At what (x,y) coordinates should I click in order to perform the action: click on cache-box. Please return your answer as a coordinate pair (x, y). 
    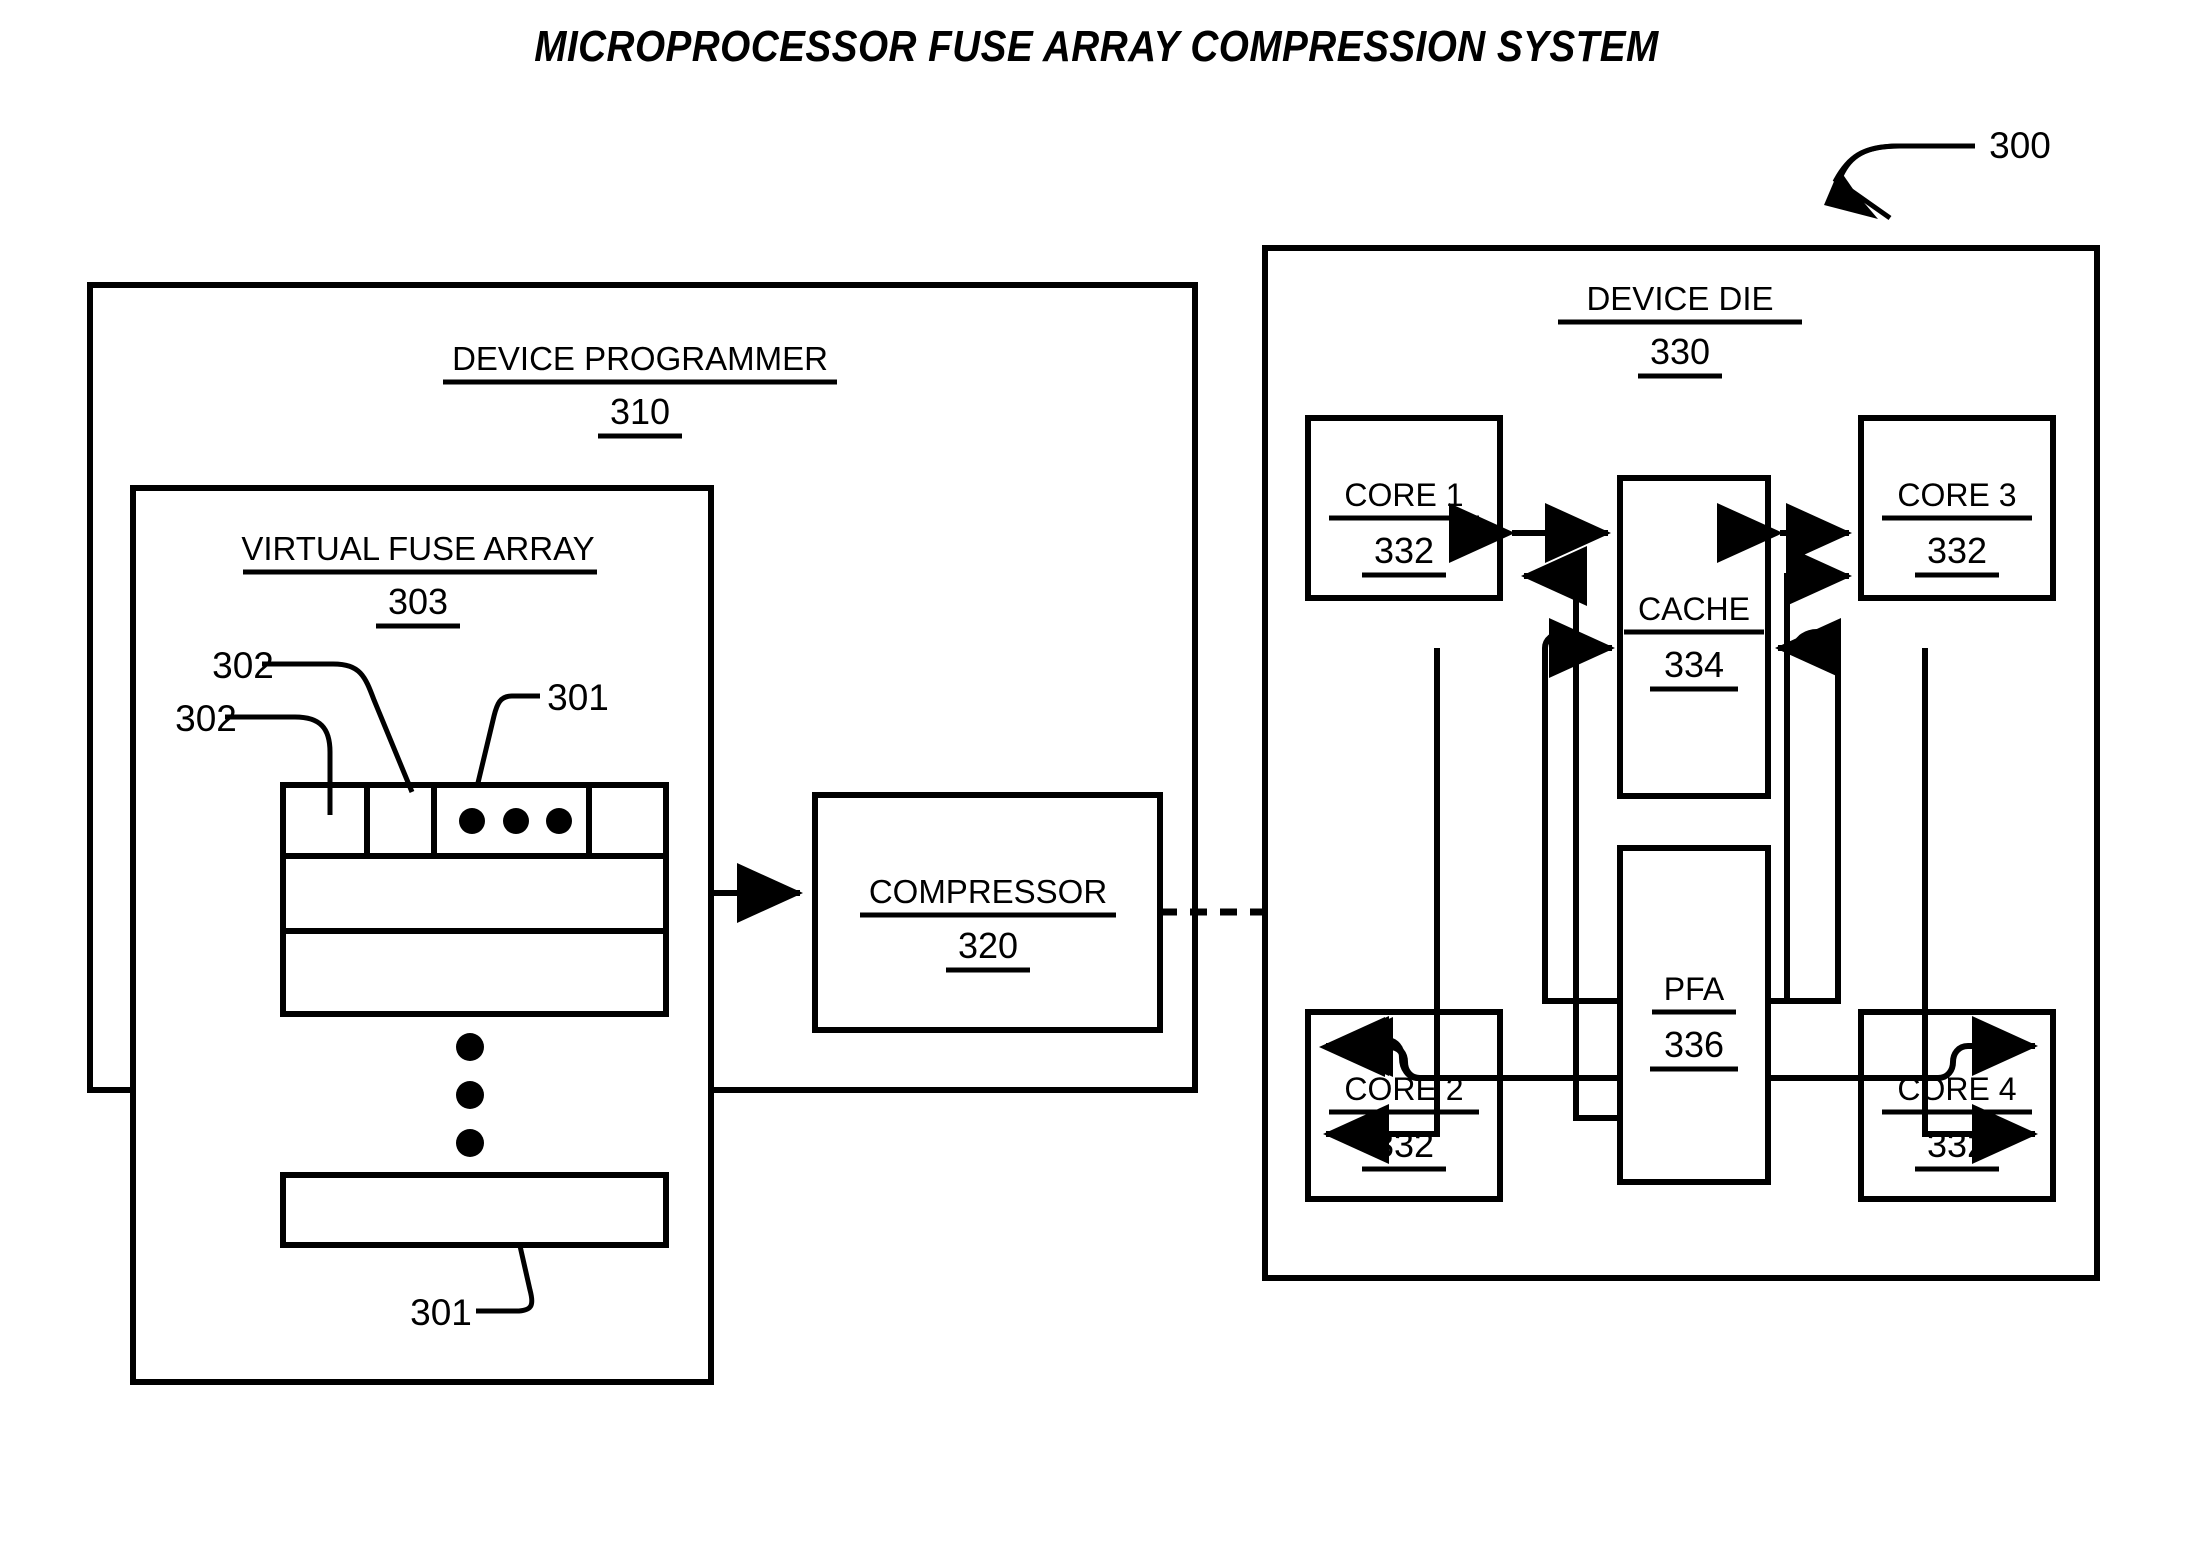
    Looking at the image, I should click on (1694, 637).